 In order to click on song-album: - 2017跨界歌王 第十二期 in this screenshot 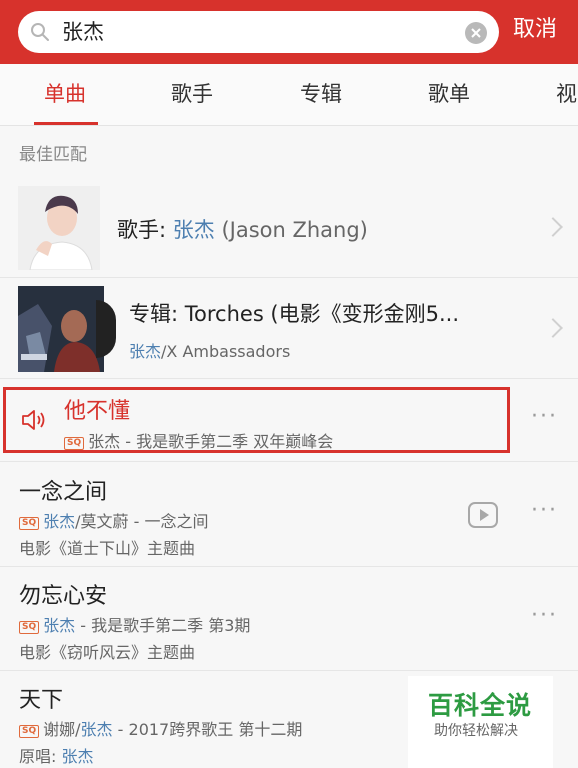, I will do `click(207, 729)`.